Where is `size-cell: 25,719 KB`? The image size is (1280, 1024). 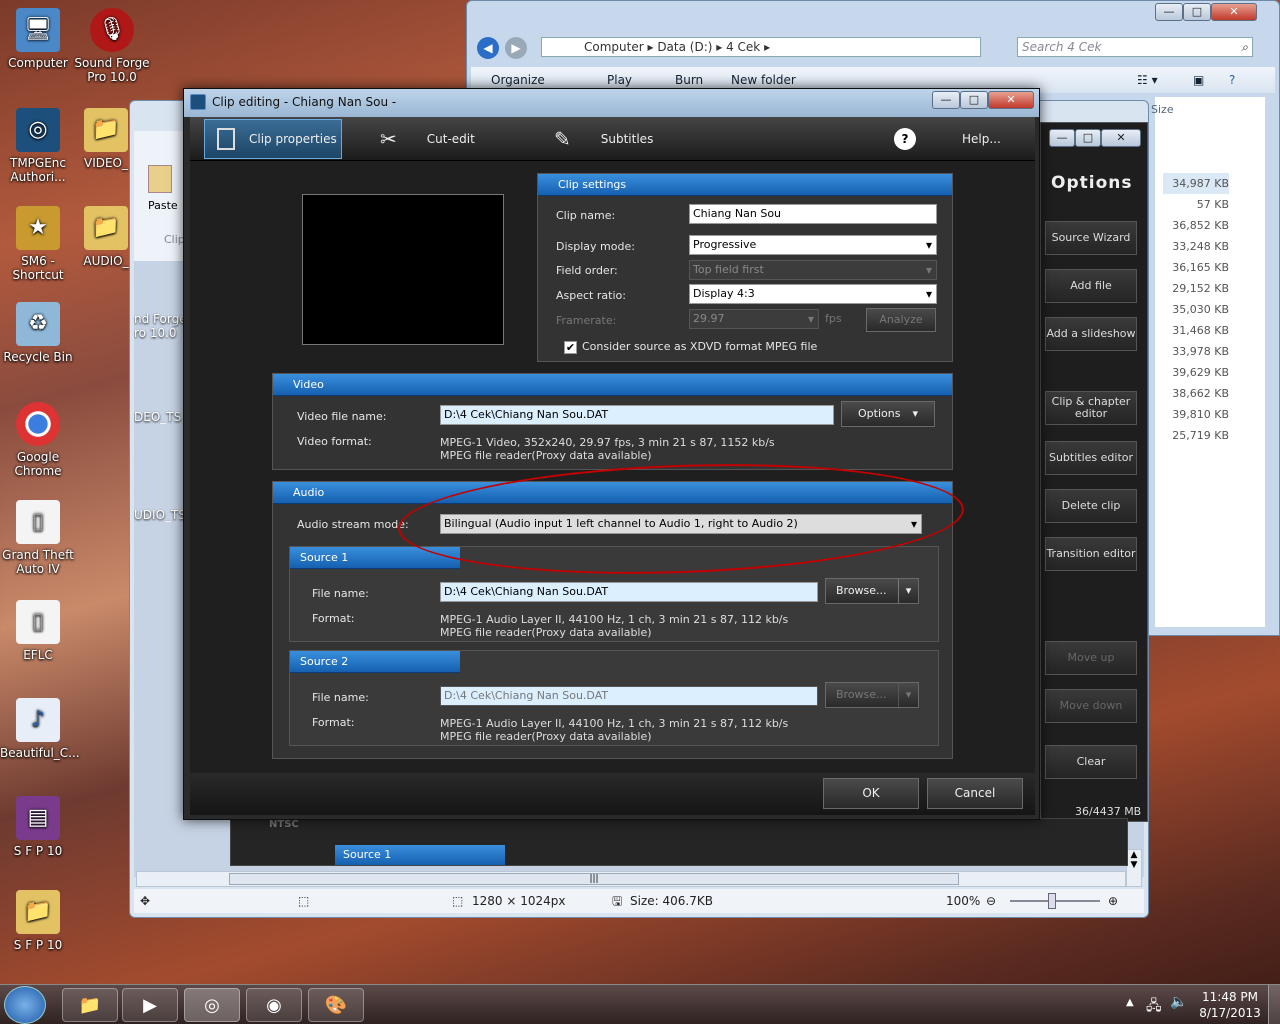 size-cell: 25,719 KB is located at coordinates (1200, 435).